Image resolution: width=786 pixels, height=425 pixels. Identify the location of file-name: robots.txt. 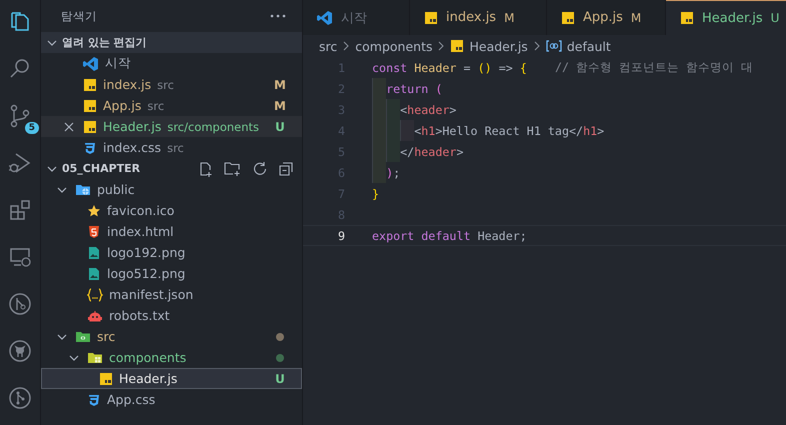
(139, 315).